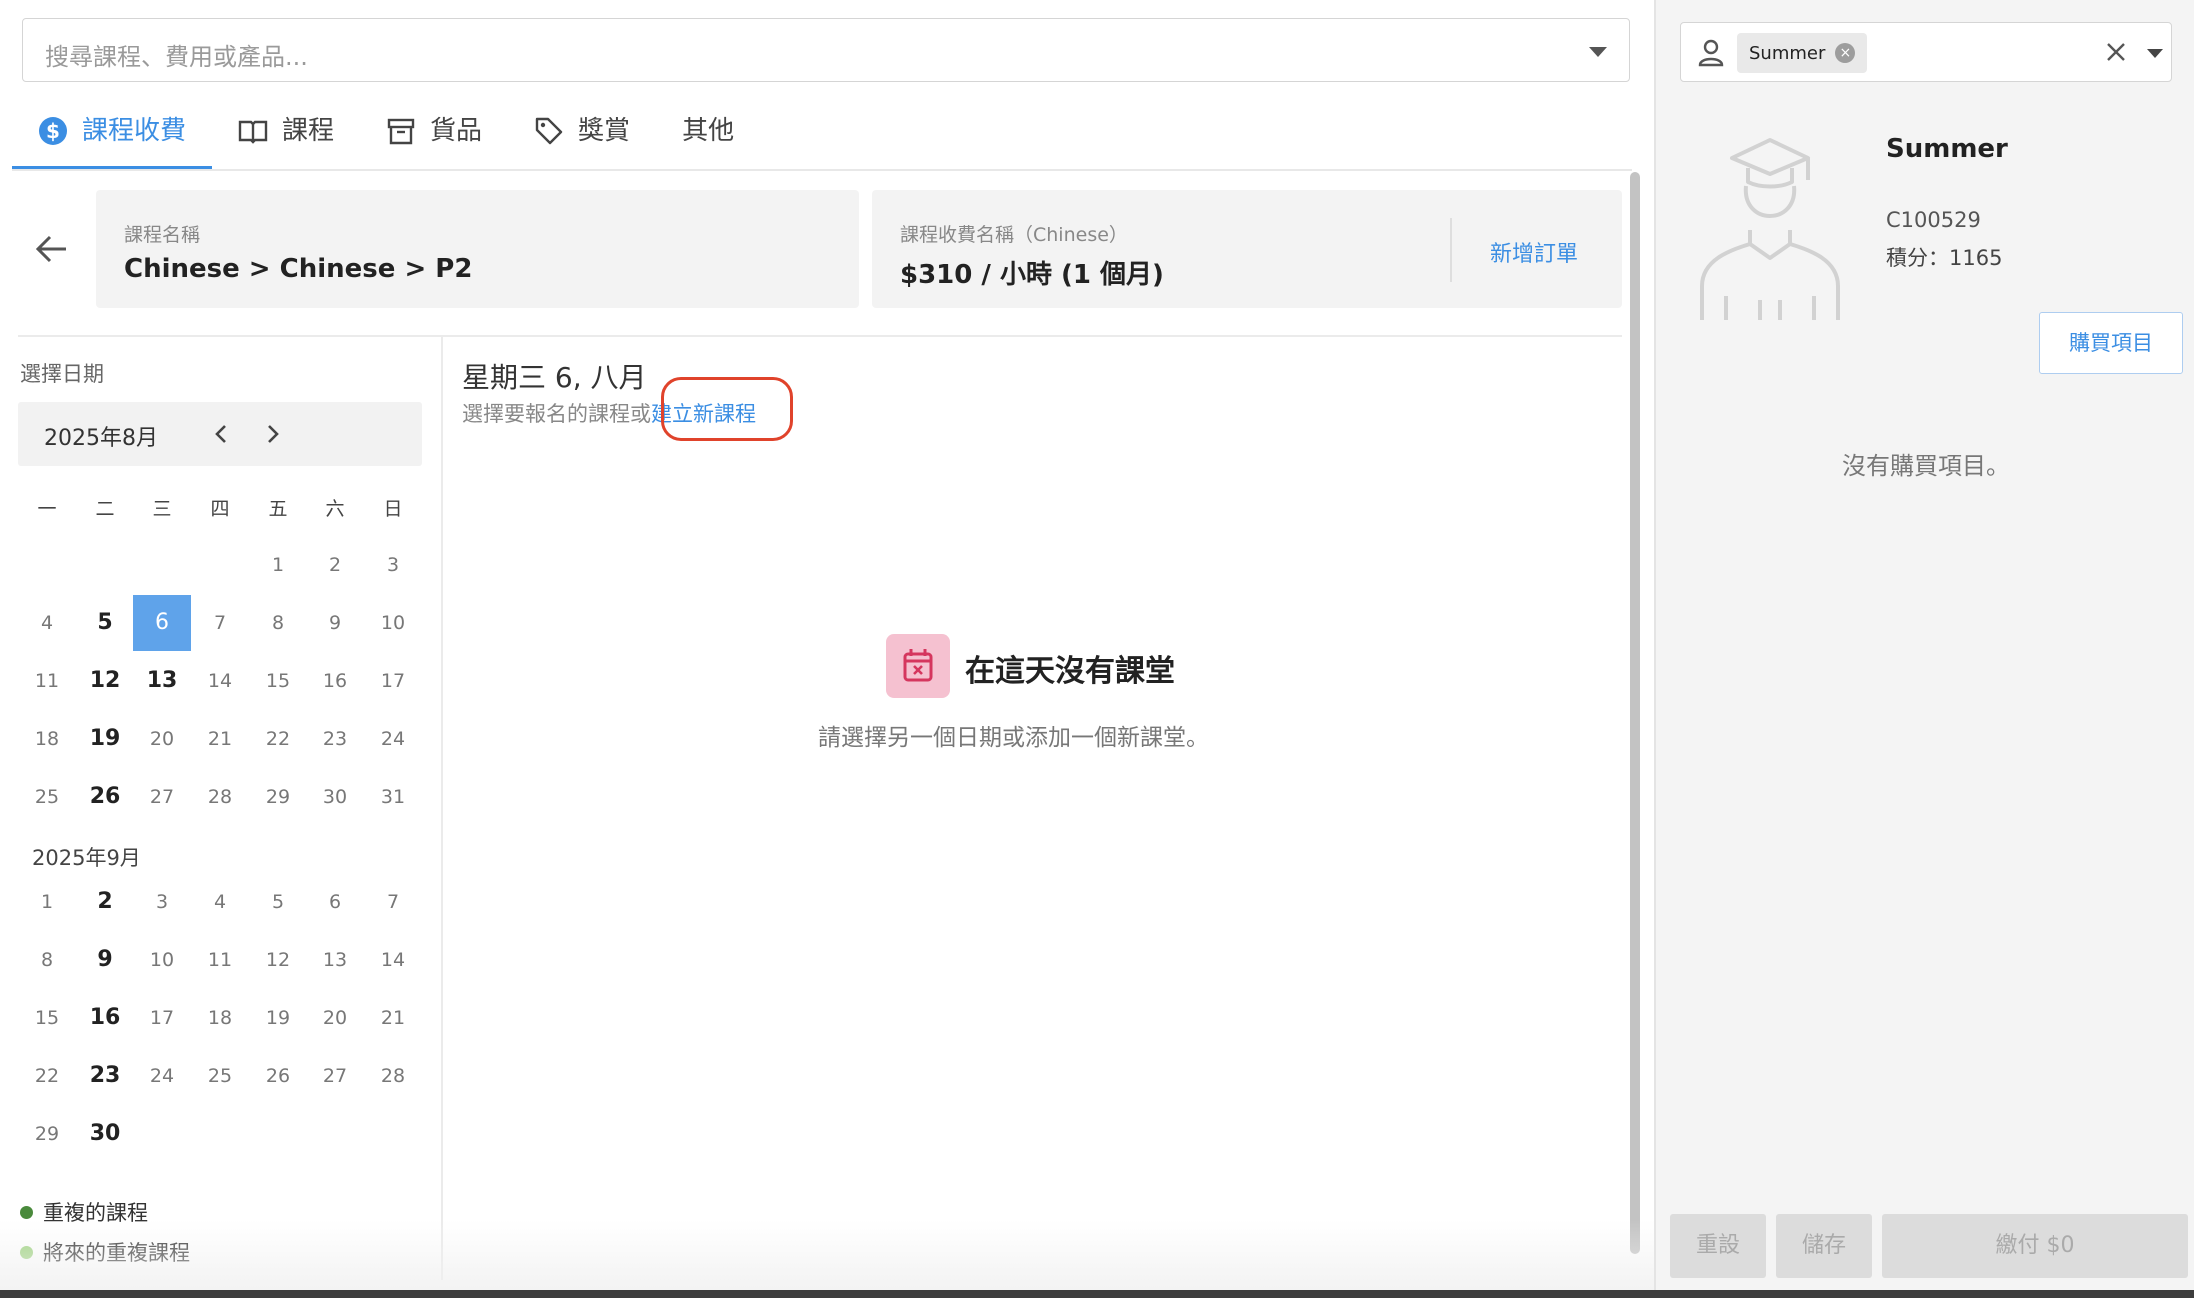 The width and height of the screenshot is (2194, 1298). I want to click on customer-id: C100529, so click(1933, 220).